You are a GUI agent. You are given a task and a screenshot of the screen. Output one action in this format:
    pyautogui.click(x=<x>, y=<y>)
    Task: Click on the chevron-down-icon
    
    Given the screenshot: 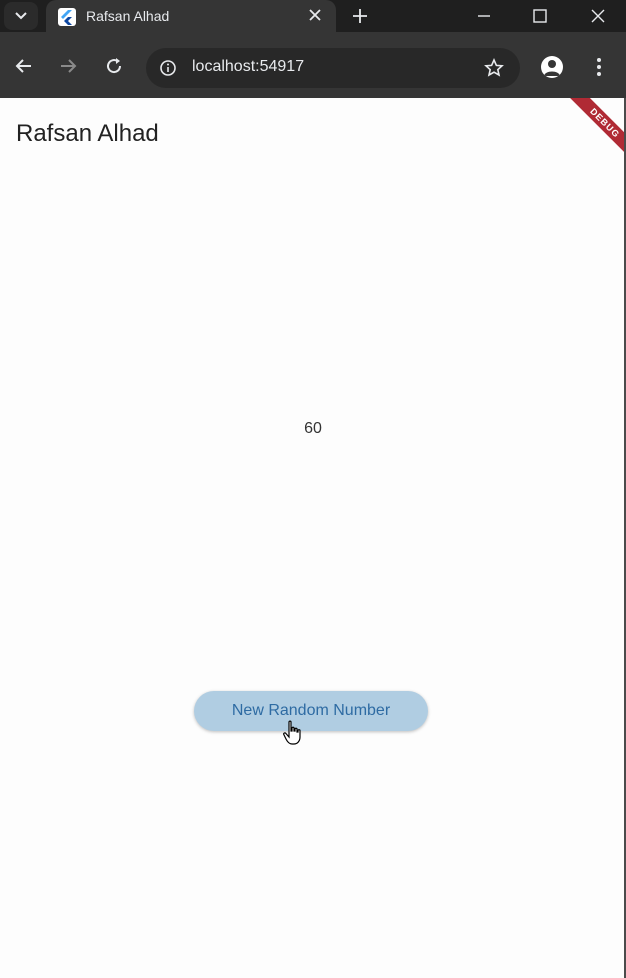 What is the action you would take?
    pyautogui.click(x=21, y=16)
    